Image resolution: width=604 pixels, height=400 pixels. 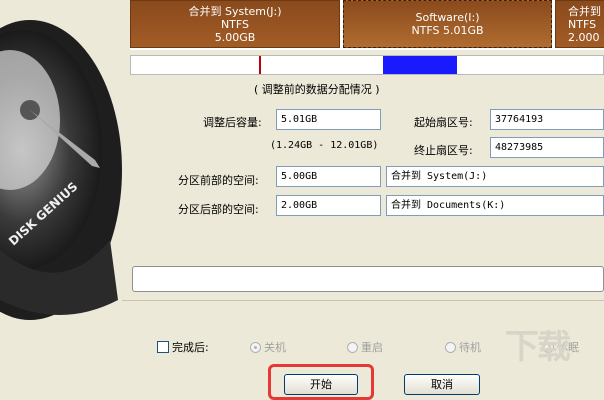 I want to click on partition-block-system: 合并到 System(J:) NTFS 5.00GB, so click(x=235, y=24).